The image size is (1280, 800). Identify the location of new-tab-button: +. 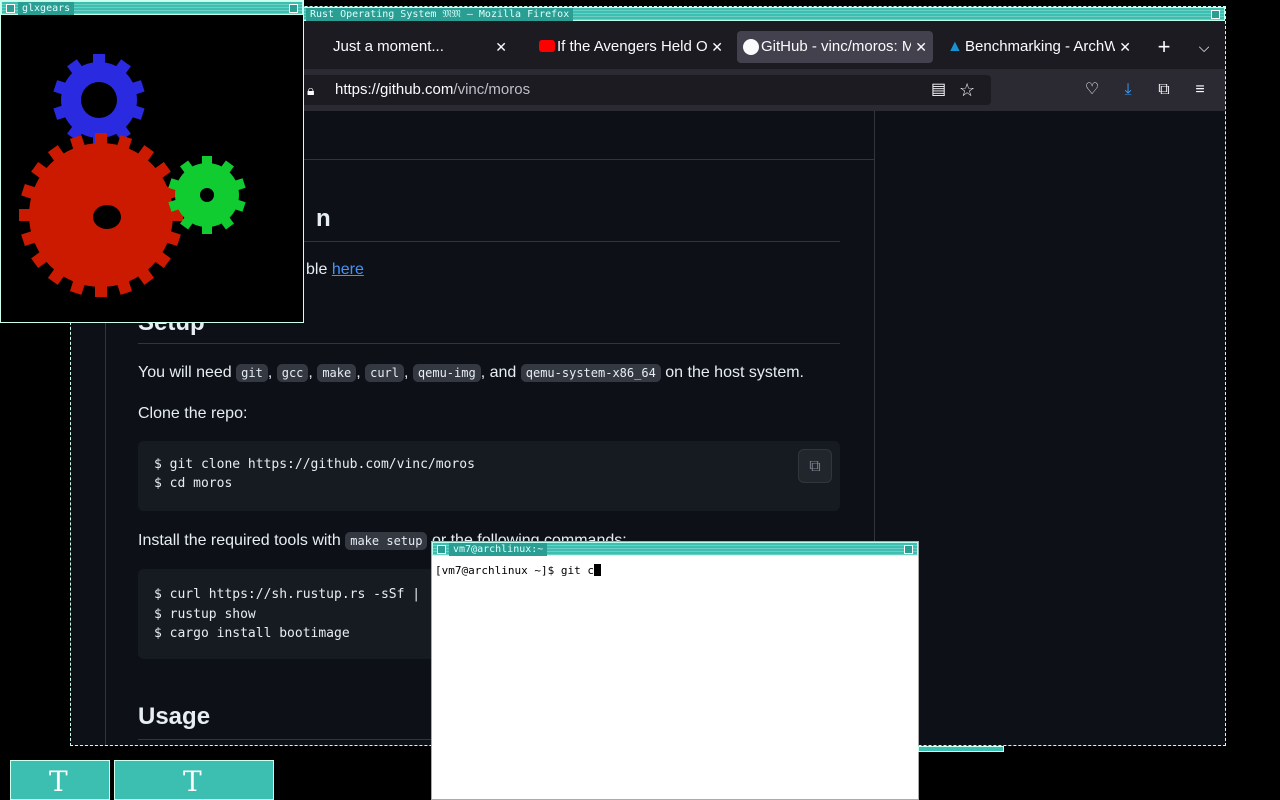
(1164, 47).